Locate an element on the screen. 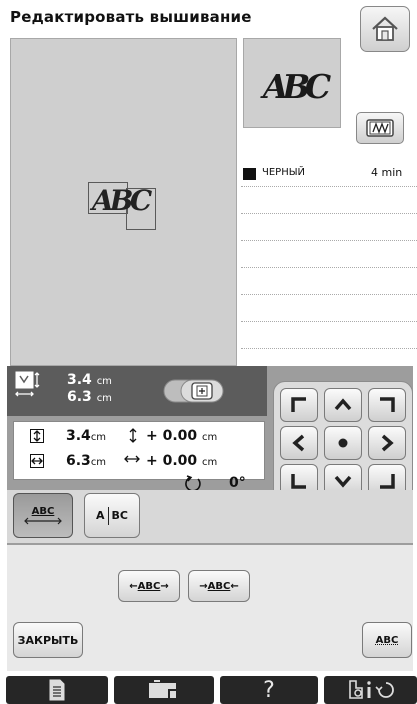  spacing-wider-button: ←ABC→ is located at coordinates (149, 586).